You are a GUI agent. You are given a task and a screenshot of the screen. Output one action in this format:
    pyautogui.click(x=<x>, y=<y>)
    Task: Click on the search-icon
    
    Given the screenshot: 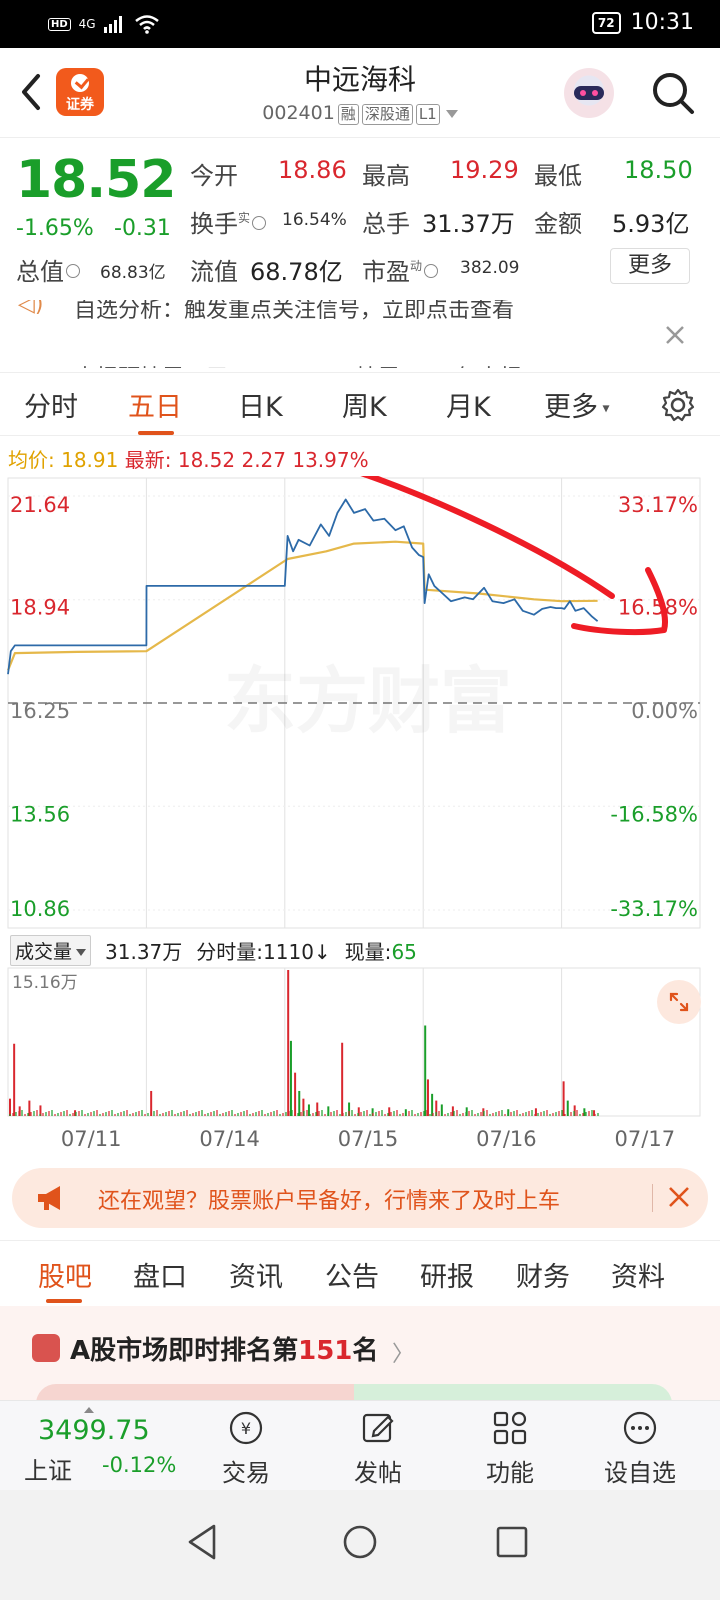 What is the action you would take?
    pyautogui.click(x=673, y=93)
    